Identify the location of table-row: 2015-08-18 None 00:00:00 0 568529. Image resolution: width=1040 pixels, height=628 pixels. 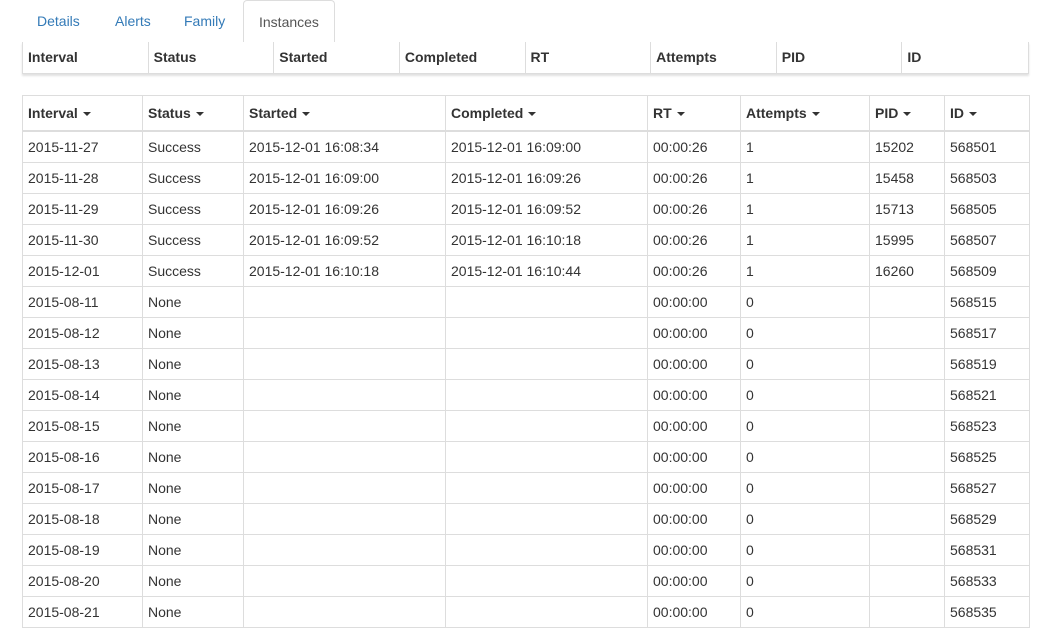
(526, 519).